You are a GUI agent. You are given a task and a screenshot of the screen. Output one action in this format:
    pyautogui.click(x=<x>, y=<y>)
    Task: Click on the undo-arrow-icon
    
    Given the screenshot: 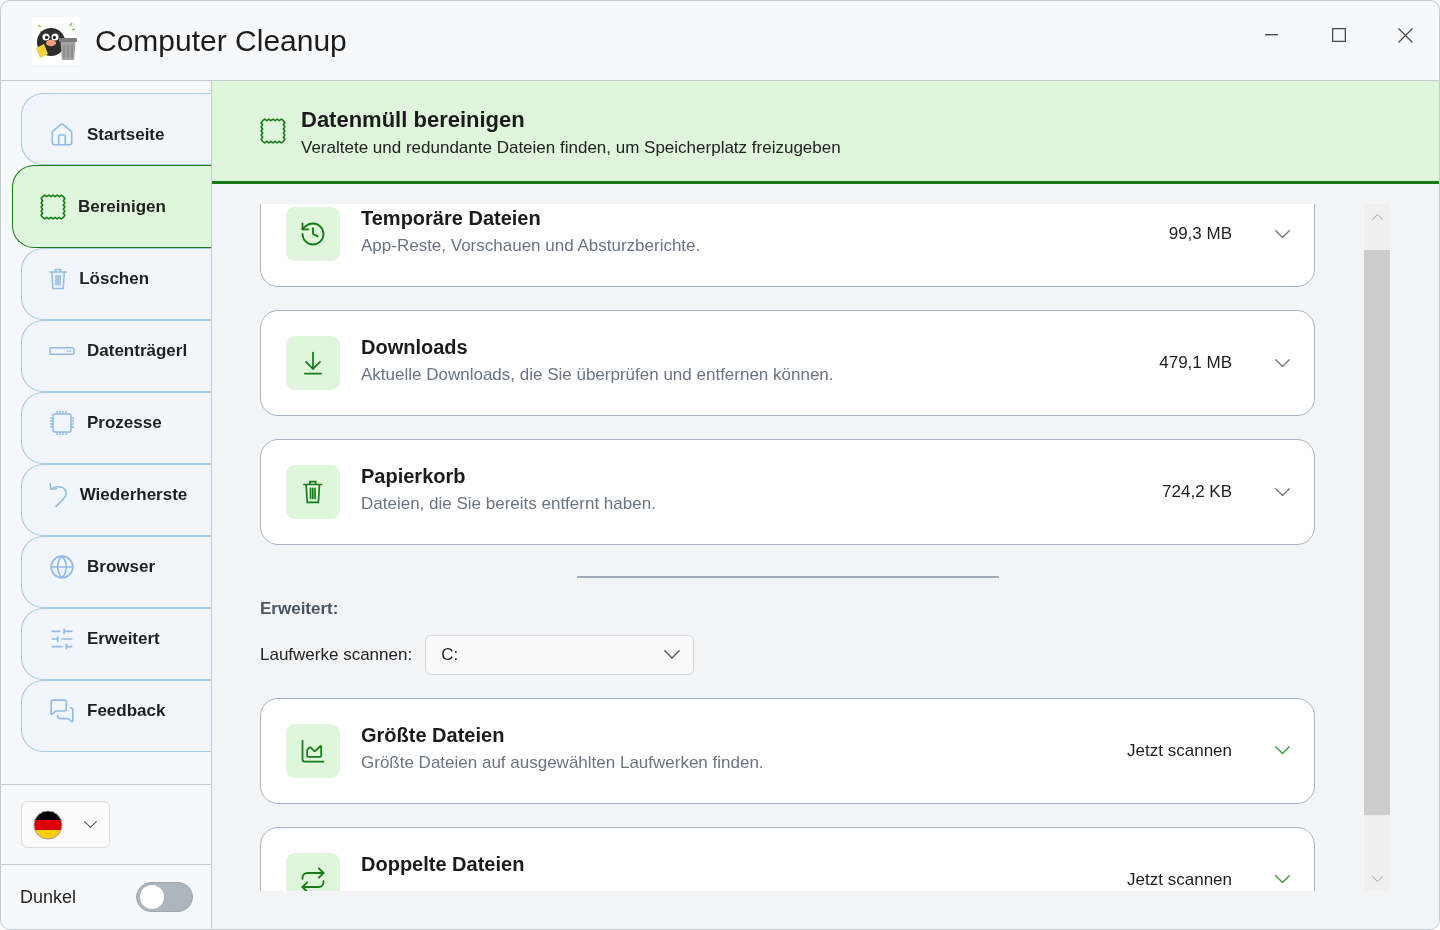 What is the action you would take?
    pyautogui.click(x=58, y=494)
    